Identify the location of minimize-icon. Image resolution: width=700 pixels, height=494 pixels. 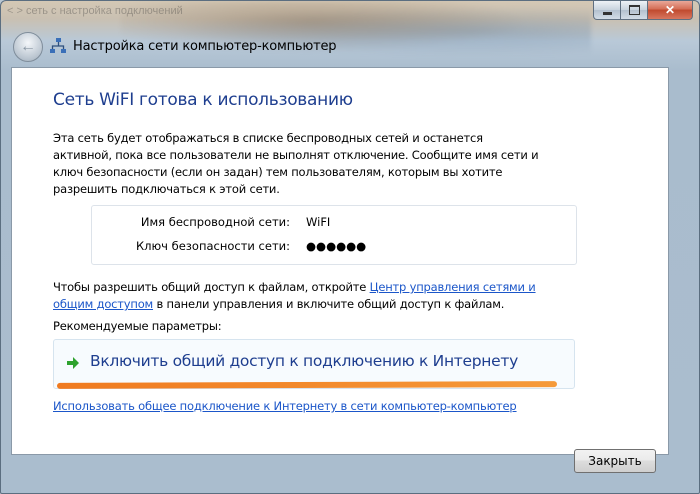
(607, 13).